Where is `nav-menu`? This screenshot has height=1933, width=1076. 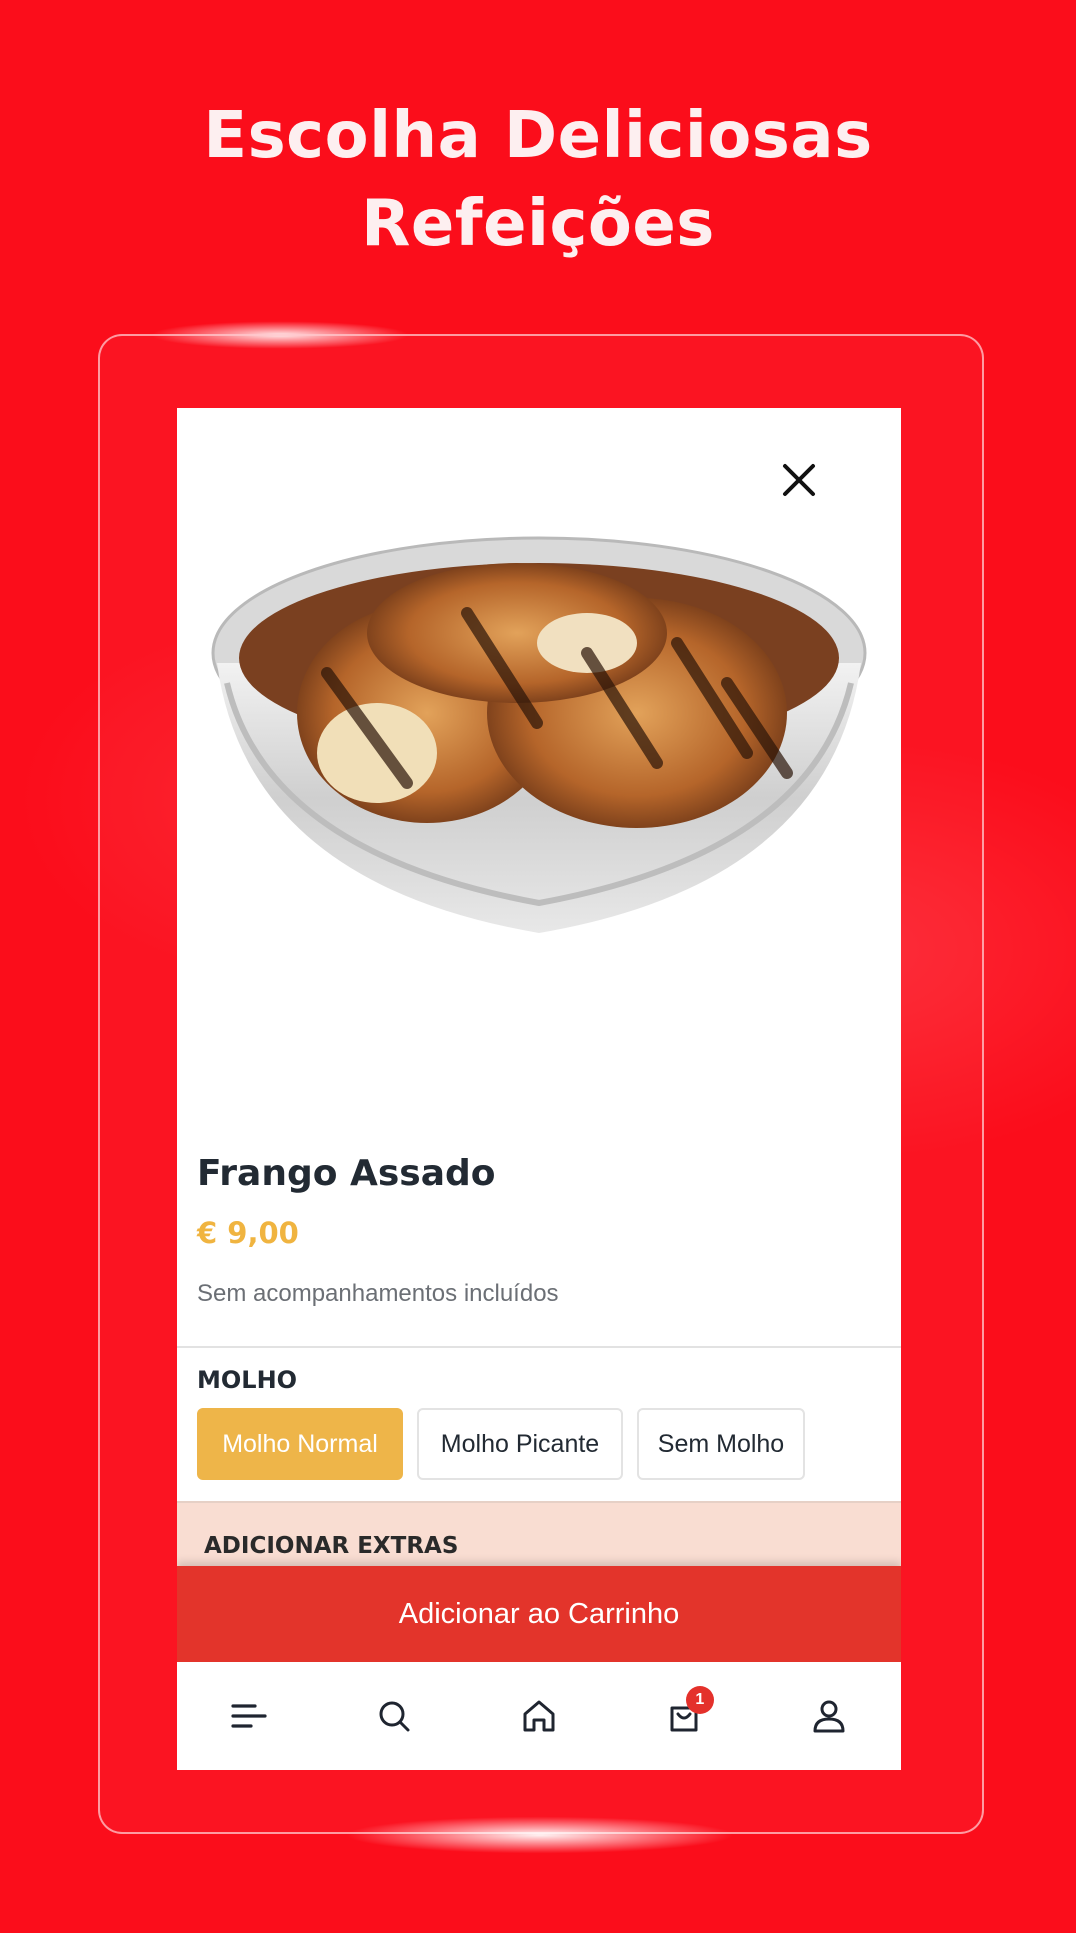 nav-menu is located at coordinates (249, 1716).